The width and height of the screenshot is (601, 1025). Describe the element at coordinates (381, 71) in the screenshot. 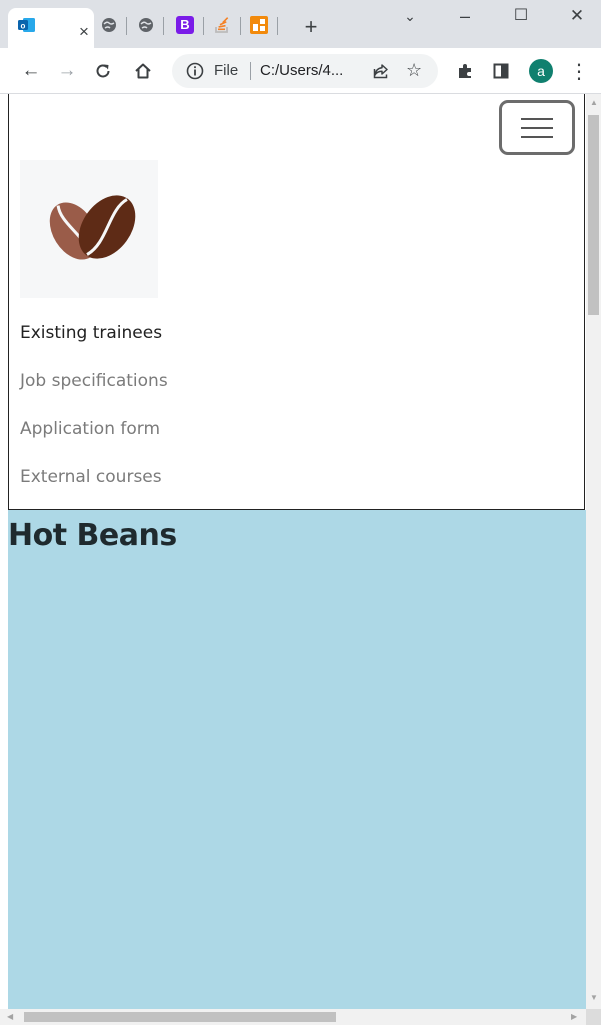

I see `share-icon` at that location.